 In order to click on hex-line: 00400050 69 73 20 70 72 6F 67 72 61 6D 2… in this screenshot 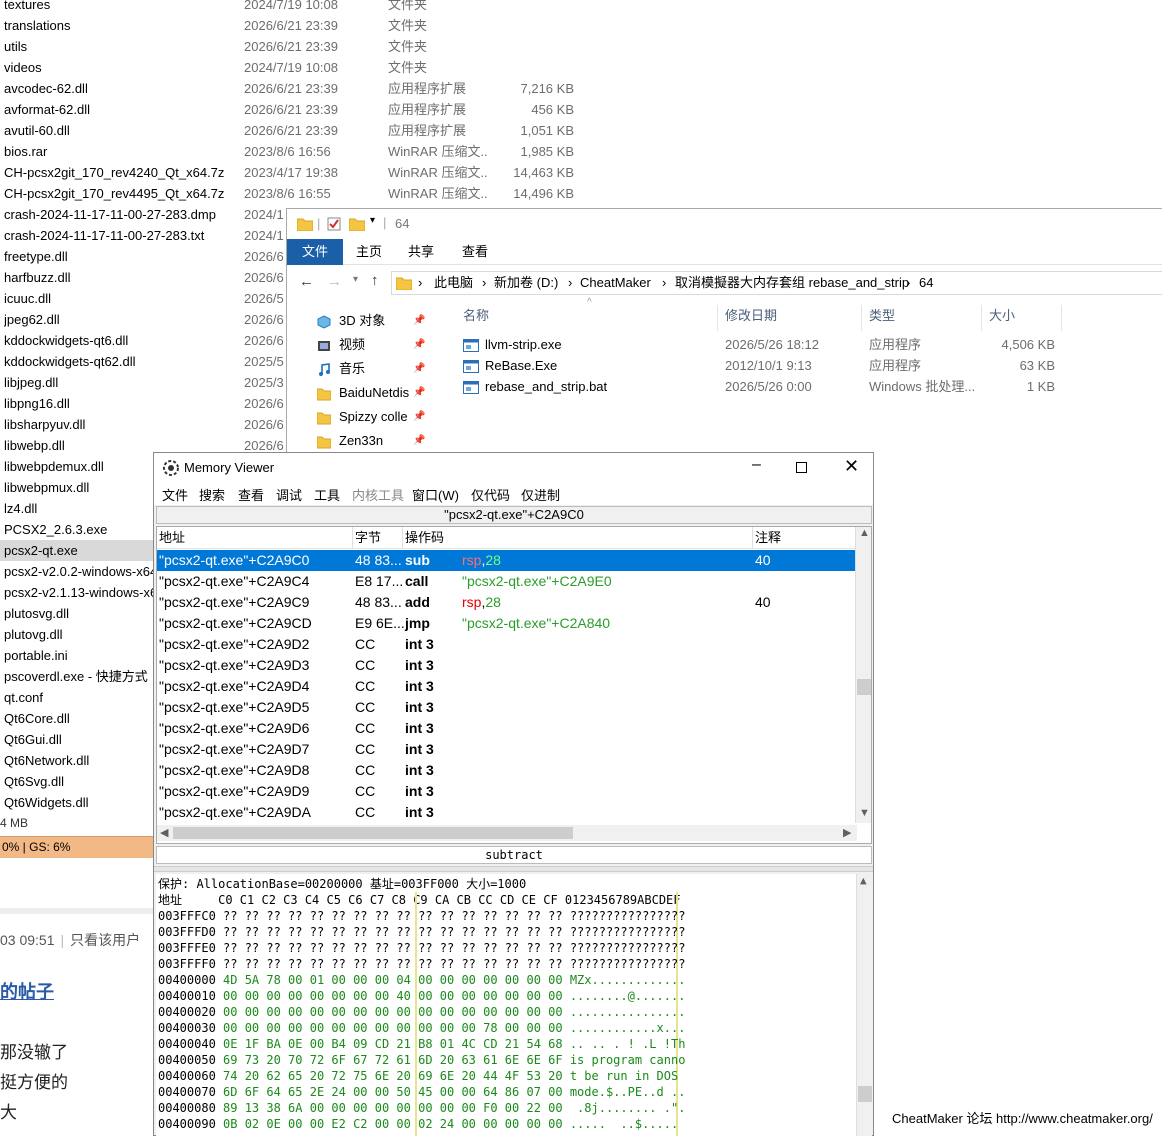, I will do `click(421, 1060)`.